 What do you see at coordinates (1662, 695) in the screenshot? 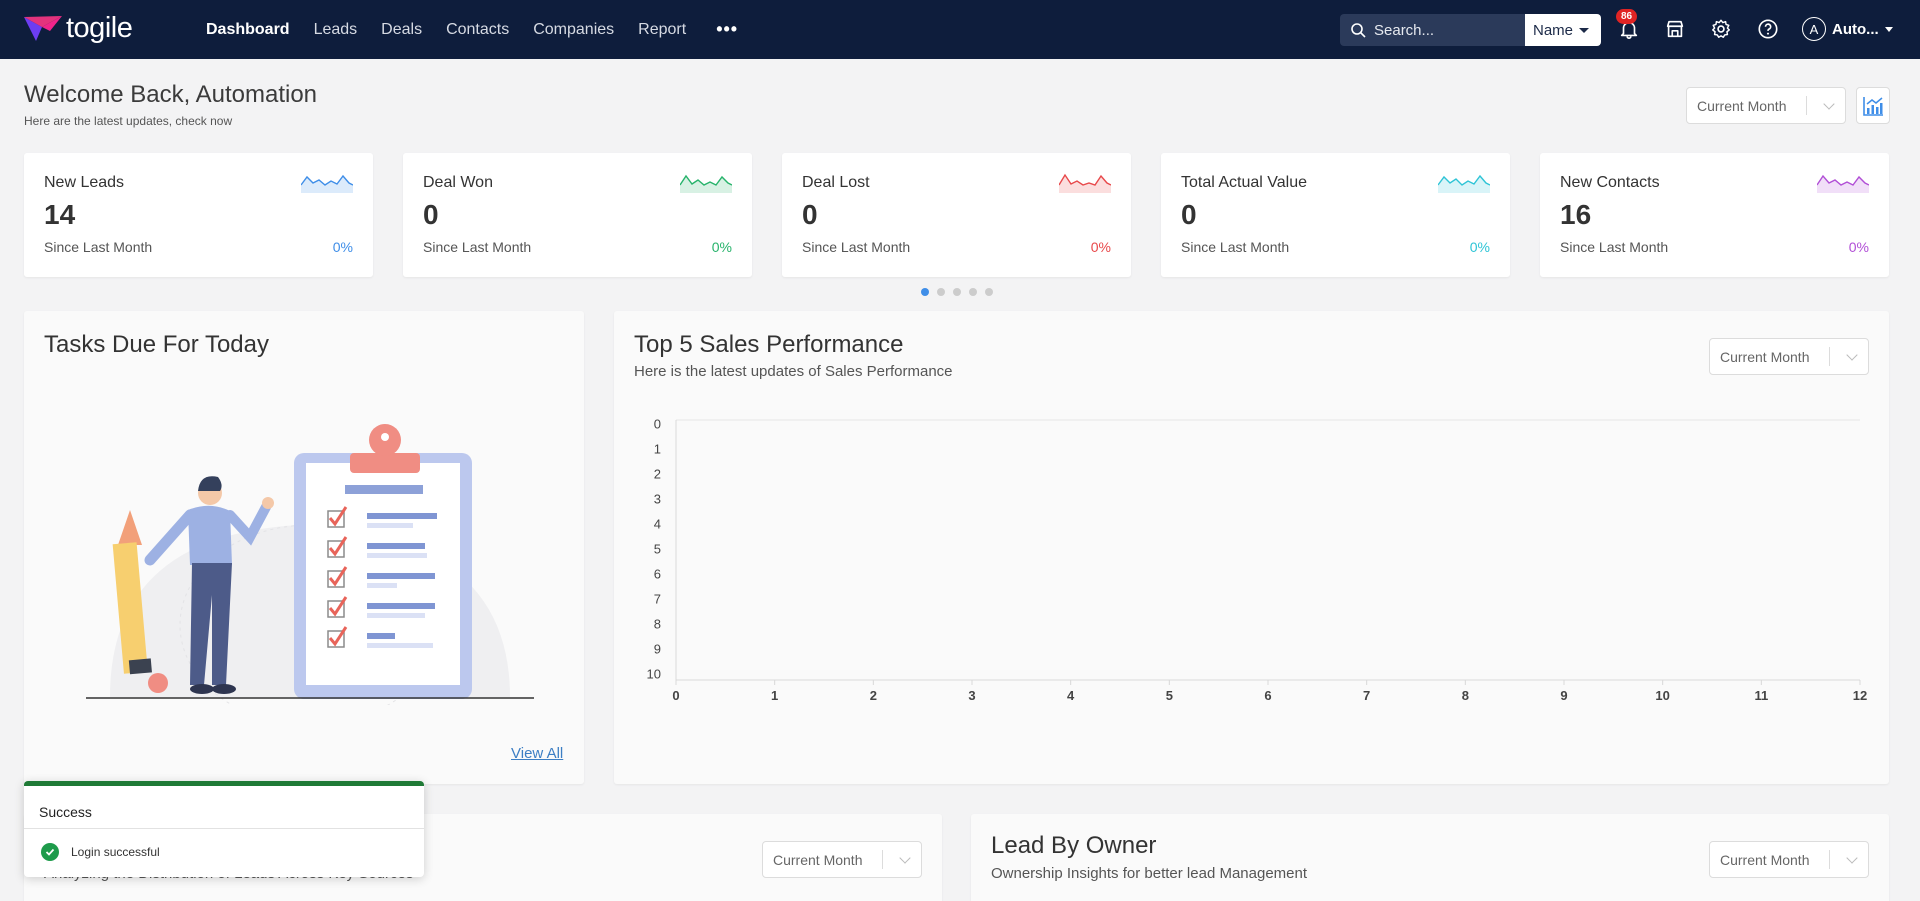
I see `x-tick-label: 10` at bounding box center [1662, 695].